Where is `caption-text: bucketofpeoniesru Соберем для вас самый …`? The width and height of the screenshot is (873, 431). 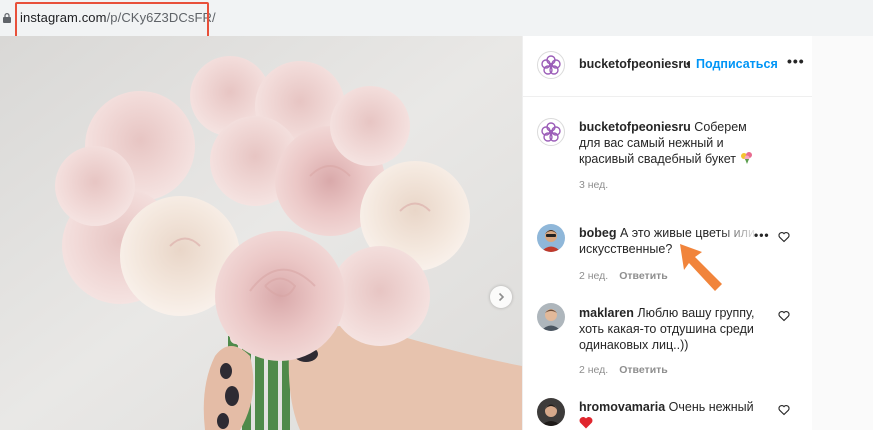 caption-text: bucketofpeoniesru Соберем для вас самый … is located at coordinates (669, 143).